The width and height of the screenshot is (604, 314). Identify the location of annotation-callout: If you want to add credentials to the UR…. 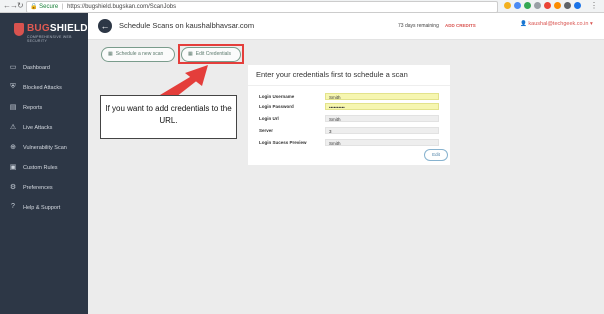
(168, 117).